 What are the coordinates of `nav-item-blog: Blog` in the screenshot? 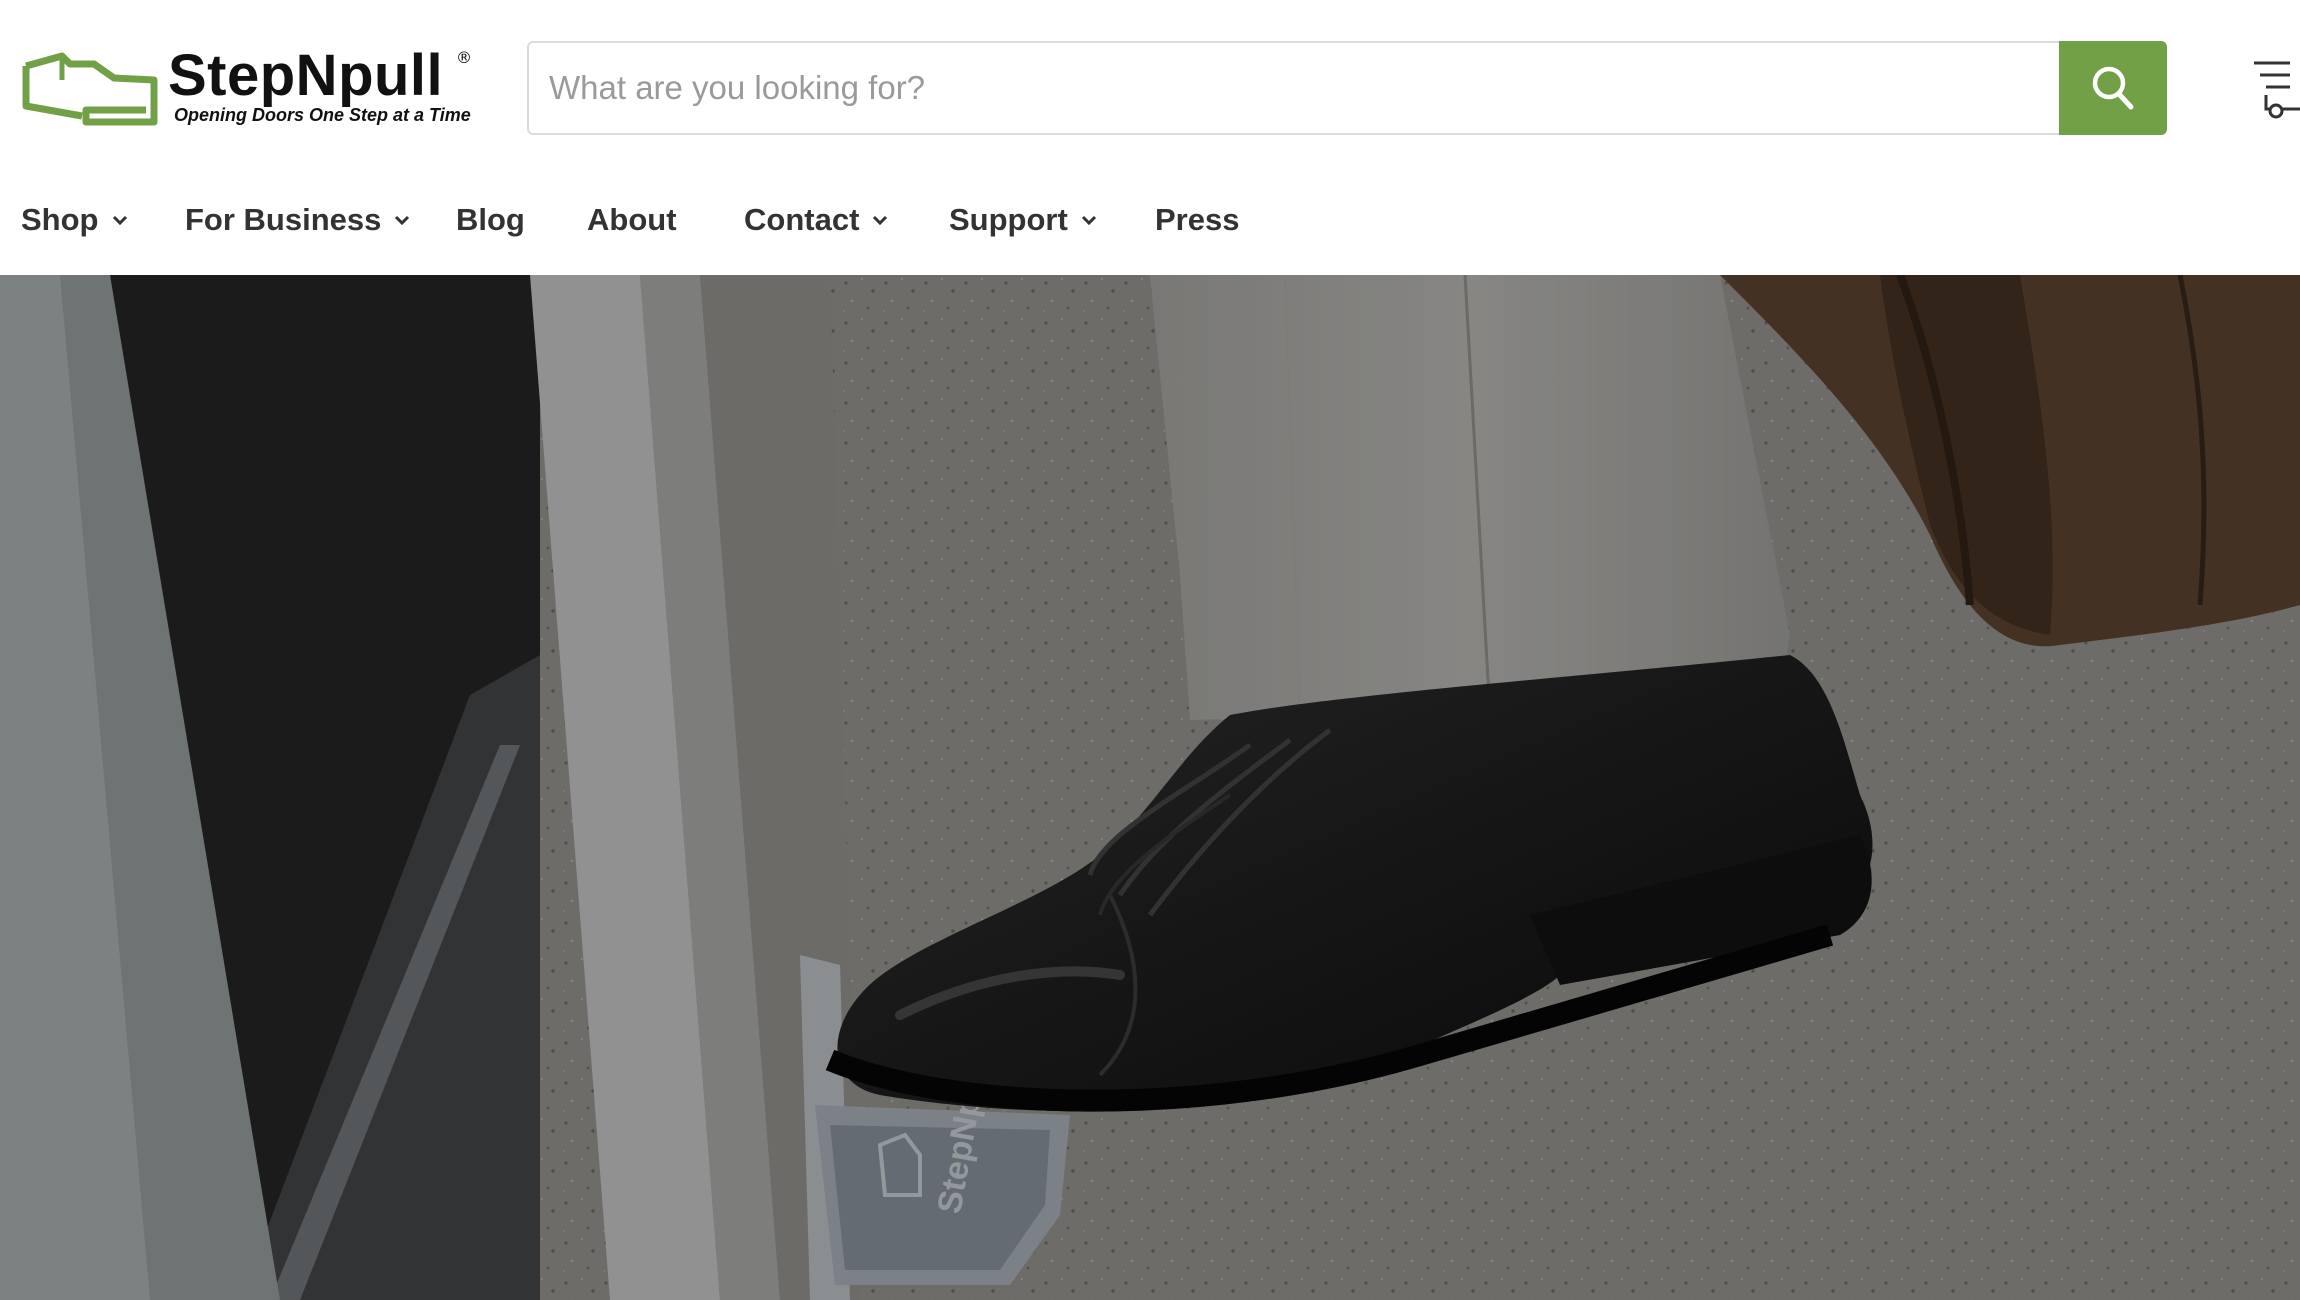 It's located at (490, 220).